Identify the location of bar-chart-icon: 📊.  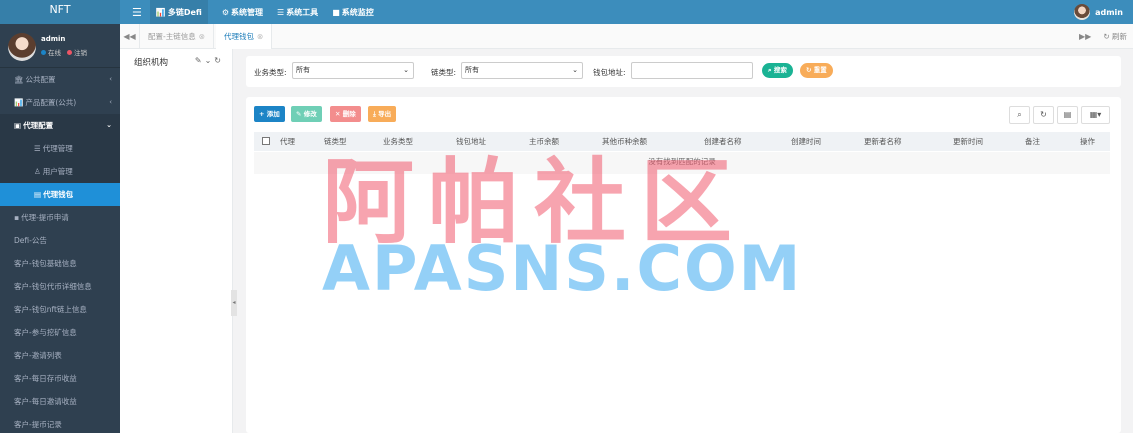
(160, 12).